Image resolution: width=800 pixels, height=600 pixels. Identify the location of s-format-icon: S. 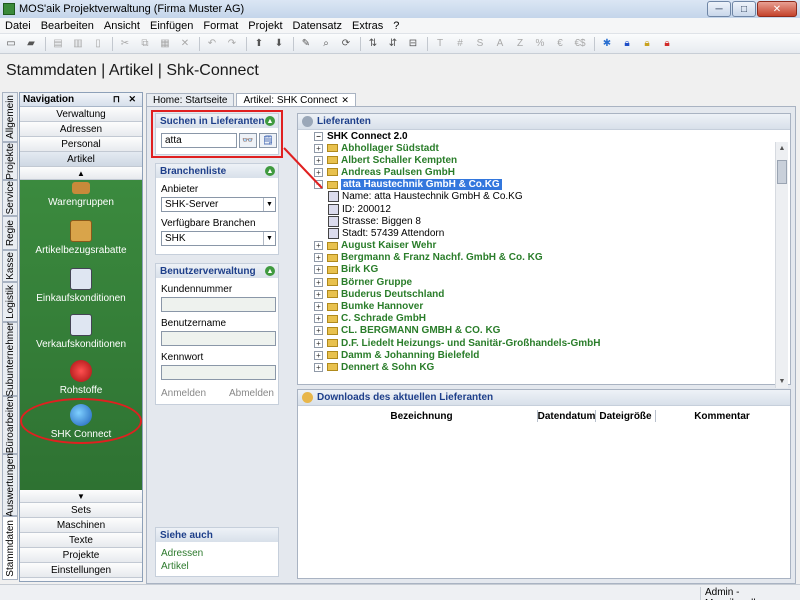
(480, 44).